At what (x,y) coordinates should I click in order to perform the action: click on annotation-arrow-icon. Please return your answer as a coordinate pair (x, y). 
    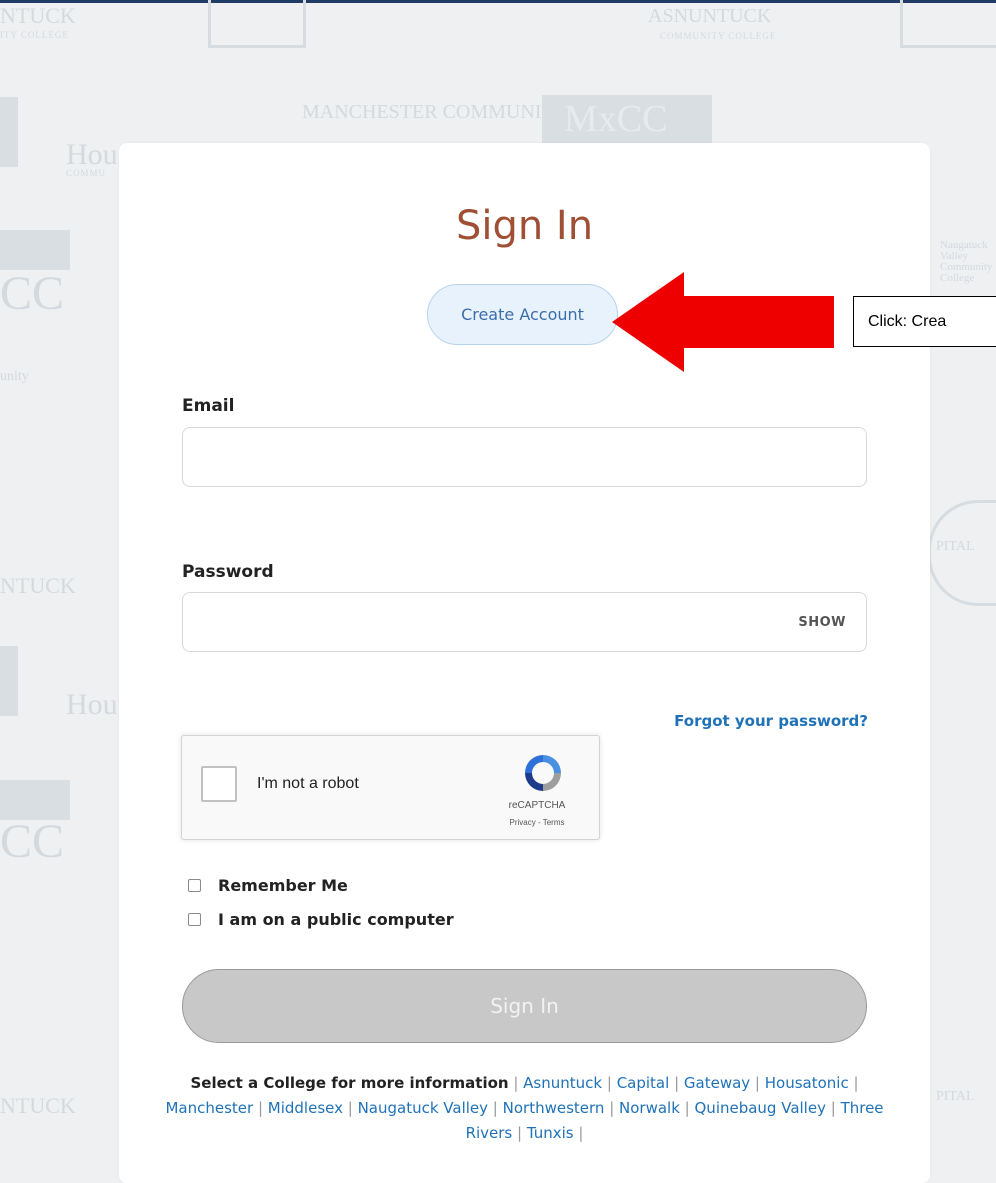
    Looking at the image, I should click on (723, 322).